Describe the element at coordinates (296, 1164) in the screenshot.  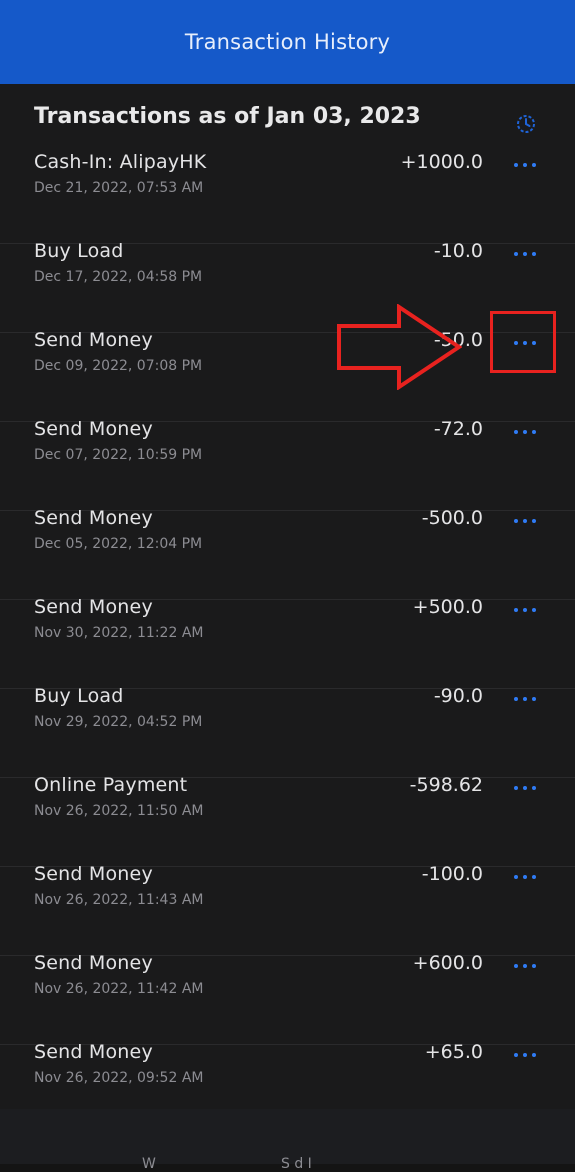
I see `bottom-nav-label-partial: S d I` at that location.